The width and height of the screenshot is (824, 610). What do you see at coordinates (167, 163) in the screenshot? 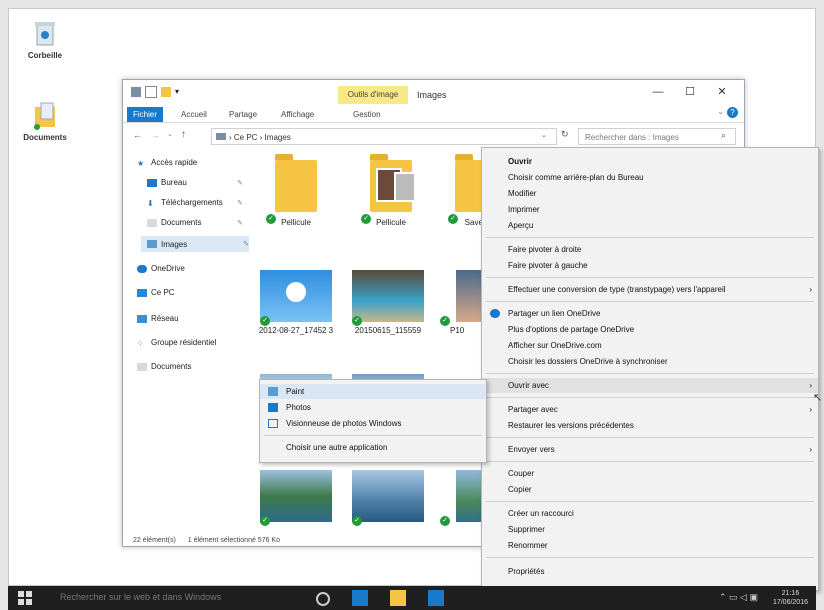
I see `nav-quick-access: ★ Accès rapide` at bounding box center [167, 163].